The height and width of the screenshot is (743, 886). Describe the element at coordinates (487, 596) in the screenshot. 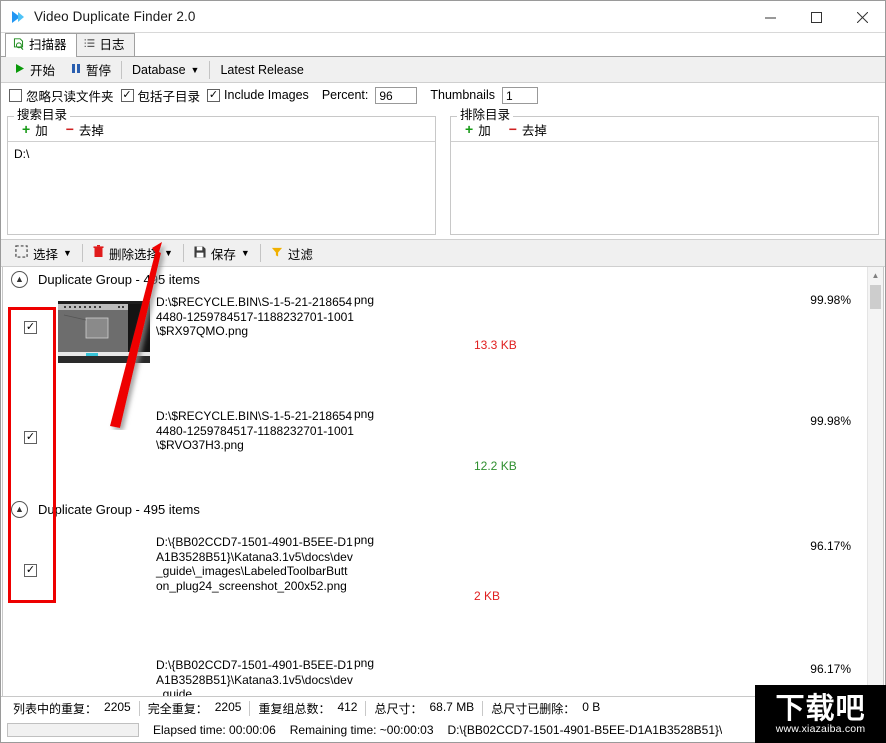

I see `row-size: 2 KB` at that location.